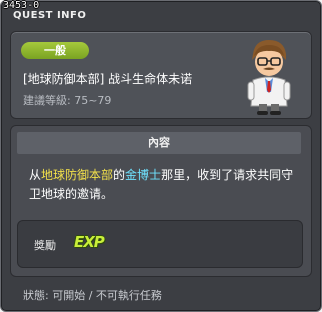 The width and height of the screenshot is (322, 312). Describe the element at coordinates (269, 77) in the screenshot. I see `doctor-npc-portrait-icon` at that location.